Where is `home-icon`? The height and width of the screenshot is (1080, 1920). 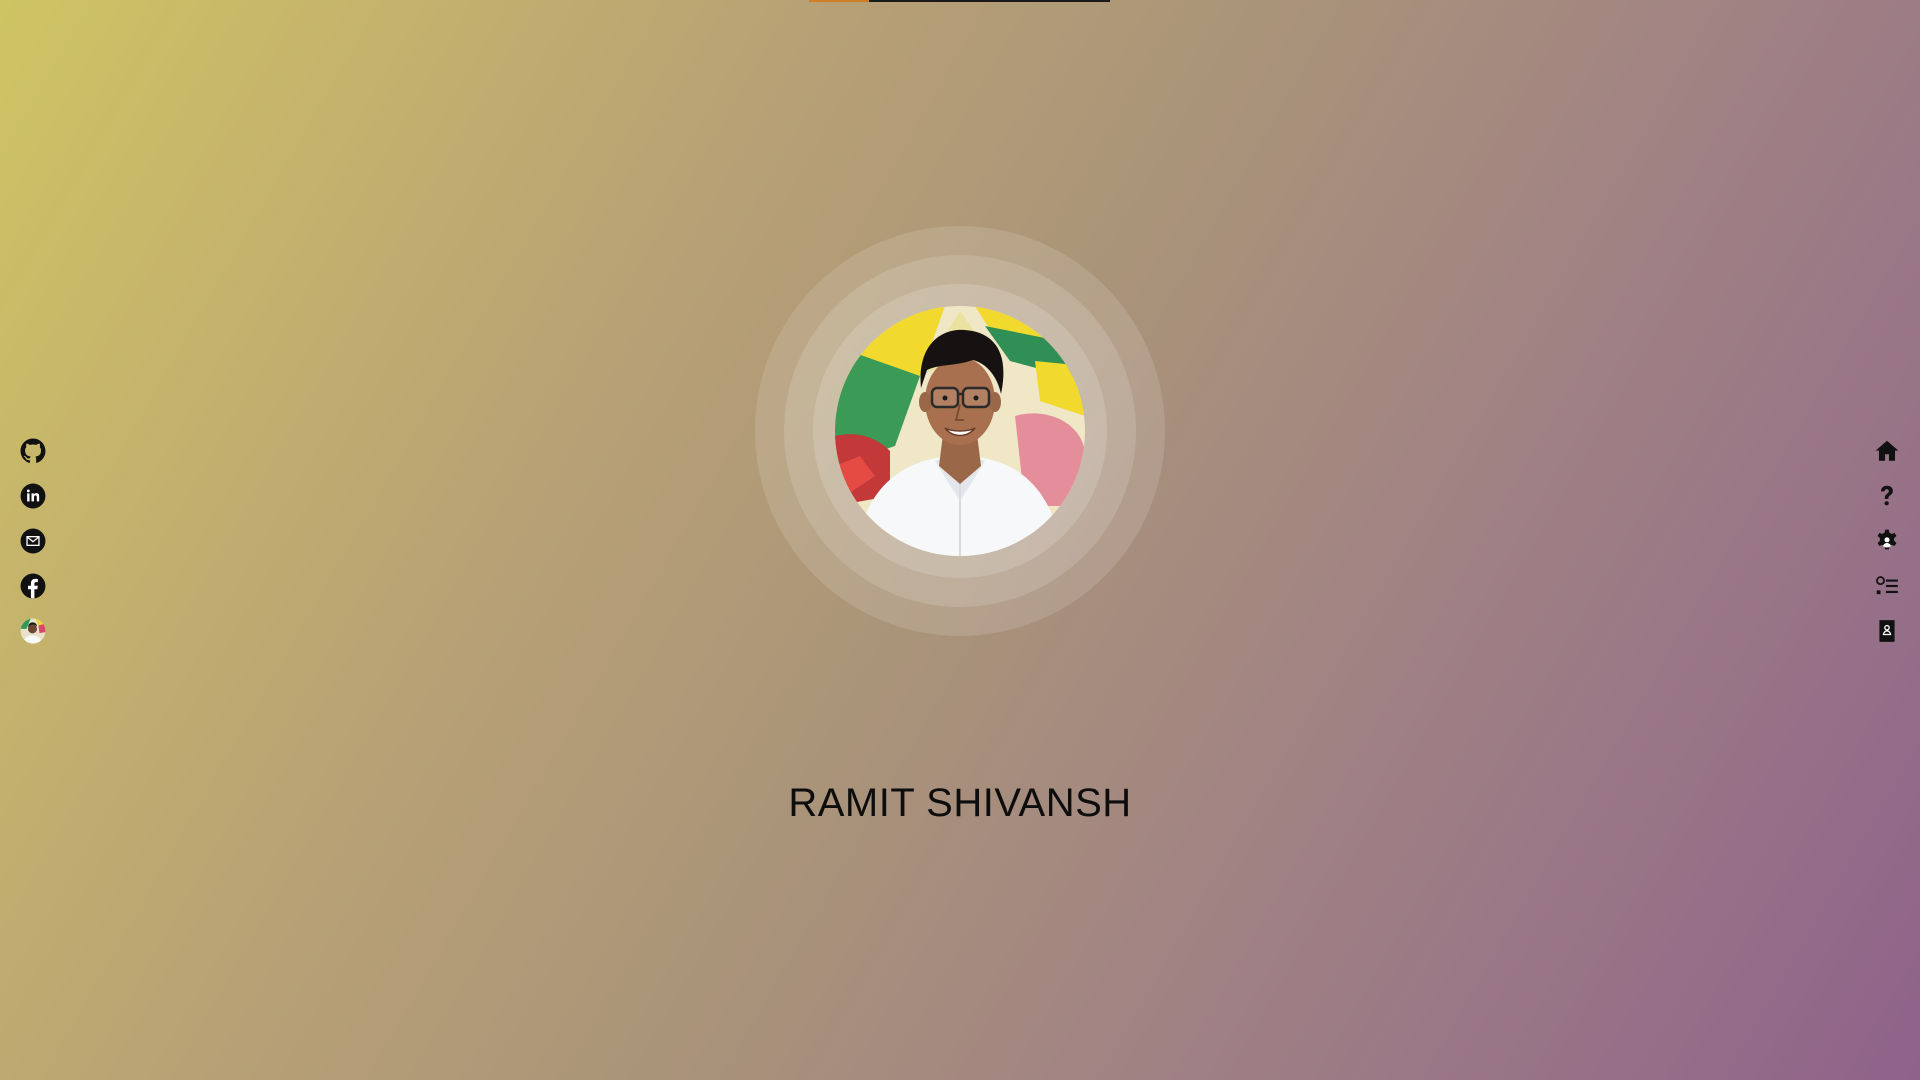 home-icon is located at coordinates (1887, 450).